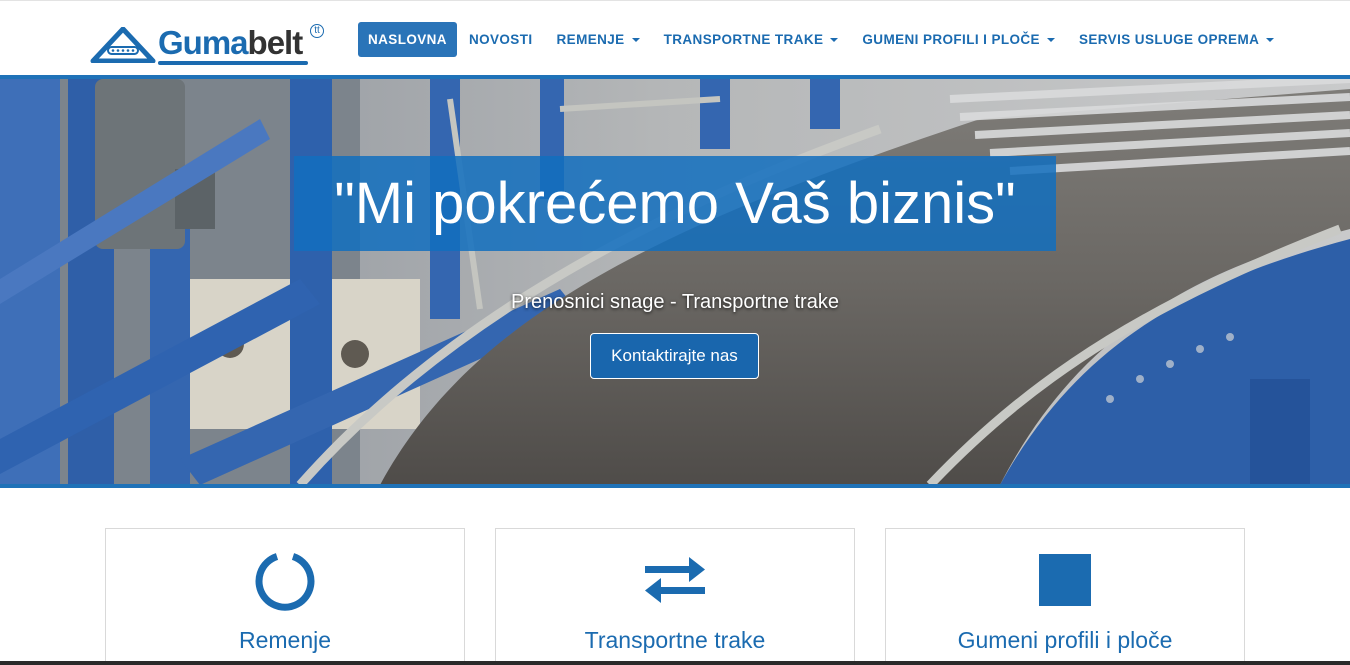  Describe the element at coordinates (675, 640) in the screenshot. I see `card-label: Transportne trake` at that location.